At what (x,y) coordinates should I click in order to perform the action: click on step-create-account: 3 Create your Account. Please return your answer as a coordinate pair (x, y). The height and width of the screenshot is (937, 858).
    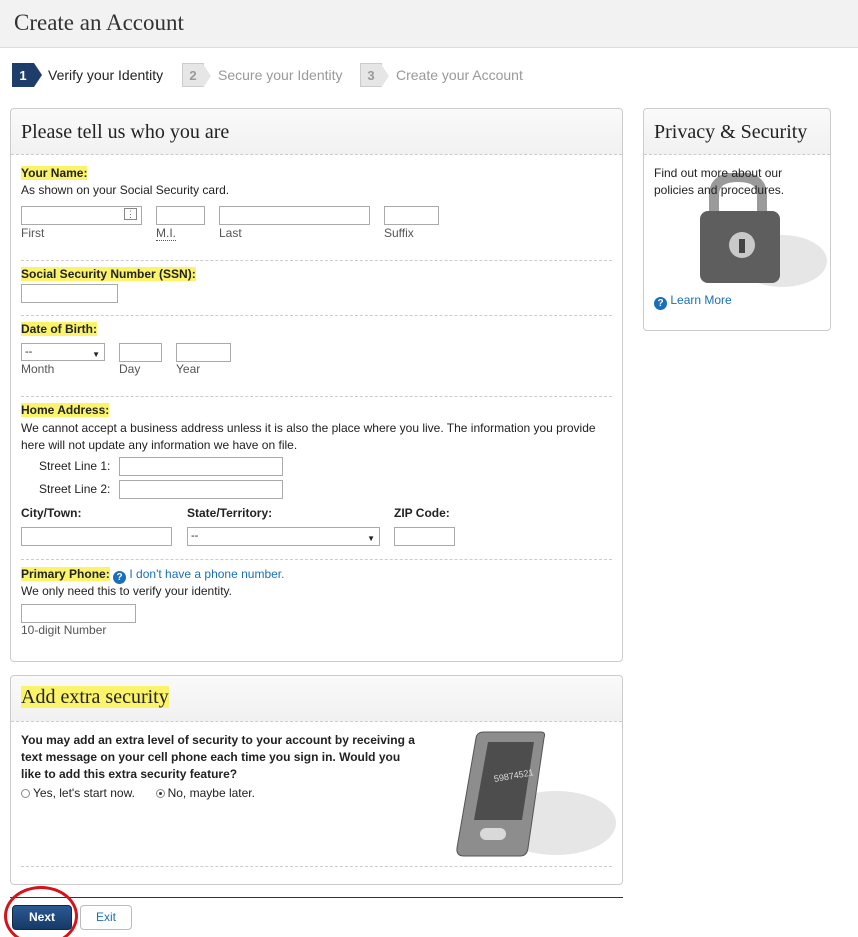
    Looking at the image, I should click on (441, 75).